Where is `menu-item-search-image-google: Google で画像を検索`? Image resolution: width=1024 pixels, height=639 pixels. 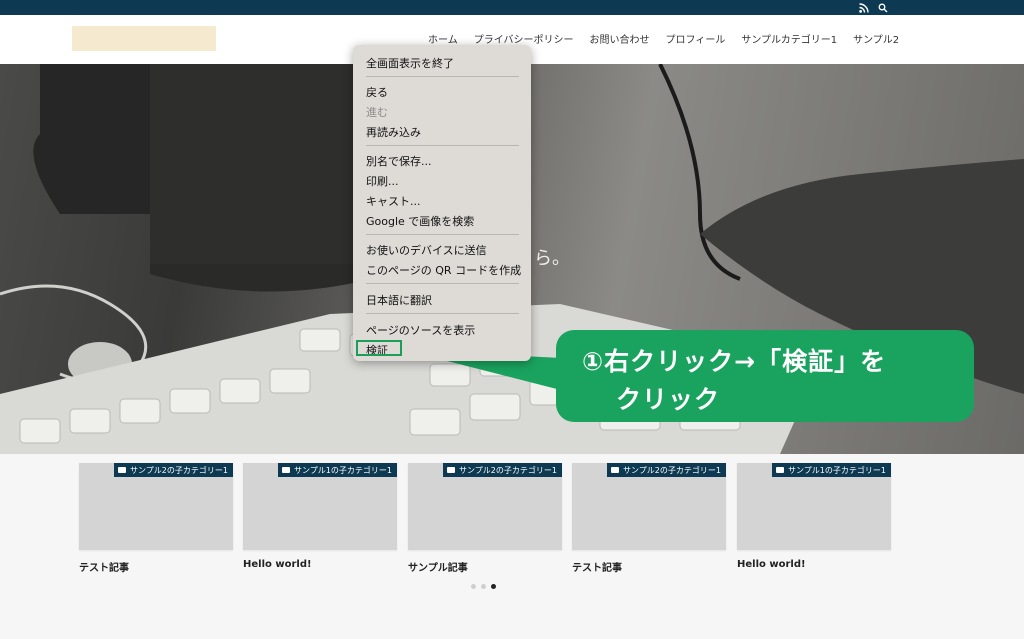
menu-item-search-image-google: Google で画像を検索 is located at coordinates (420, 221).